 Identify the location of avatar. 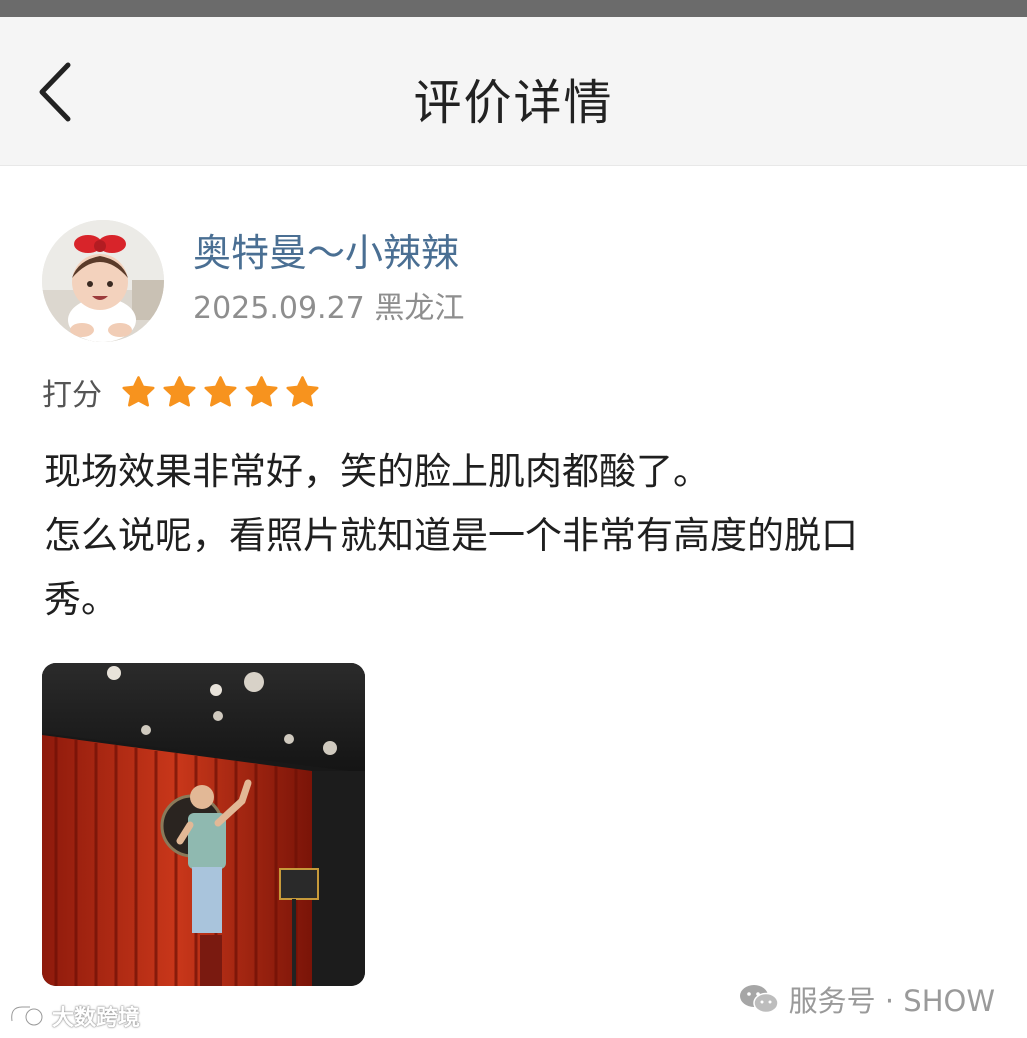
(103, 281).